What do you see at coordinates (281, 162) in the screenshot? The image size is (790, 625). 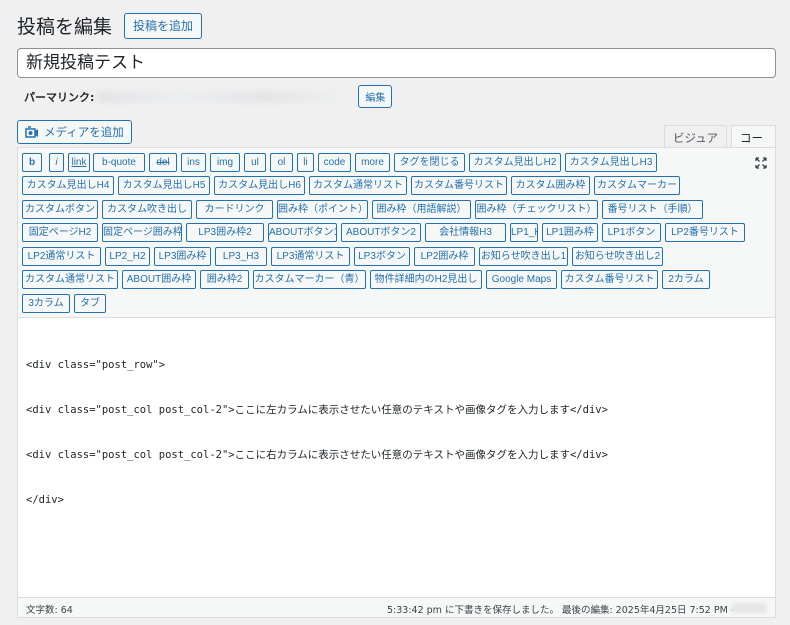 I see `quicktag-button-ol: ol` at bounding box center [281, 162].